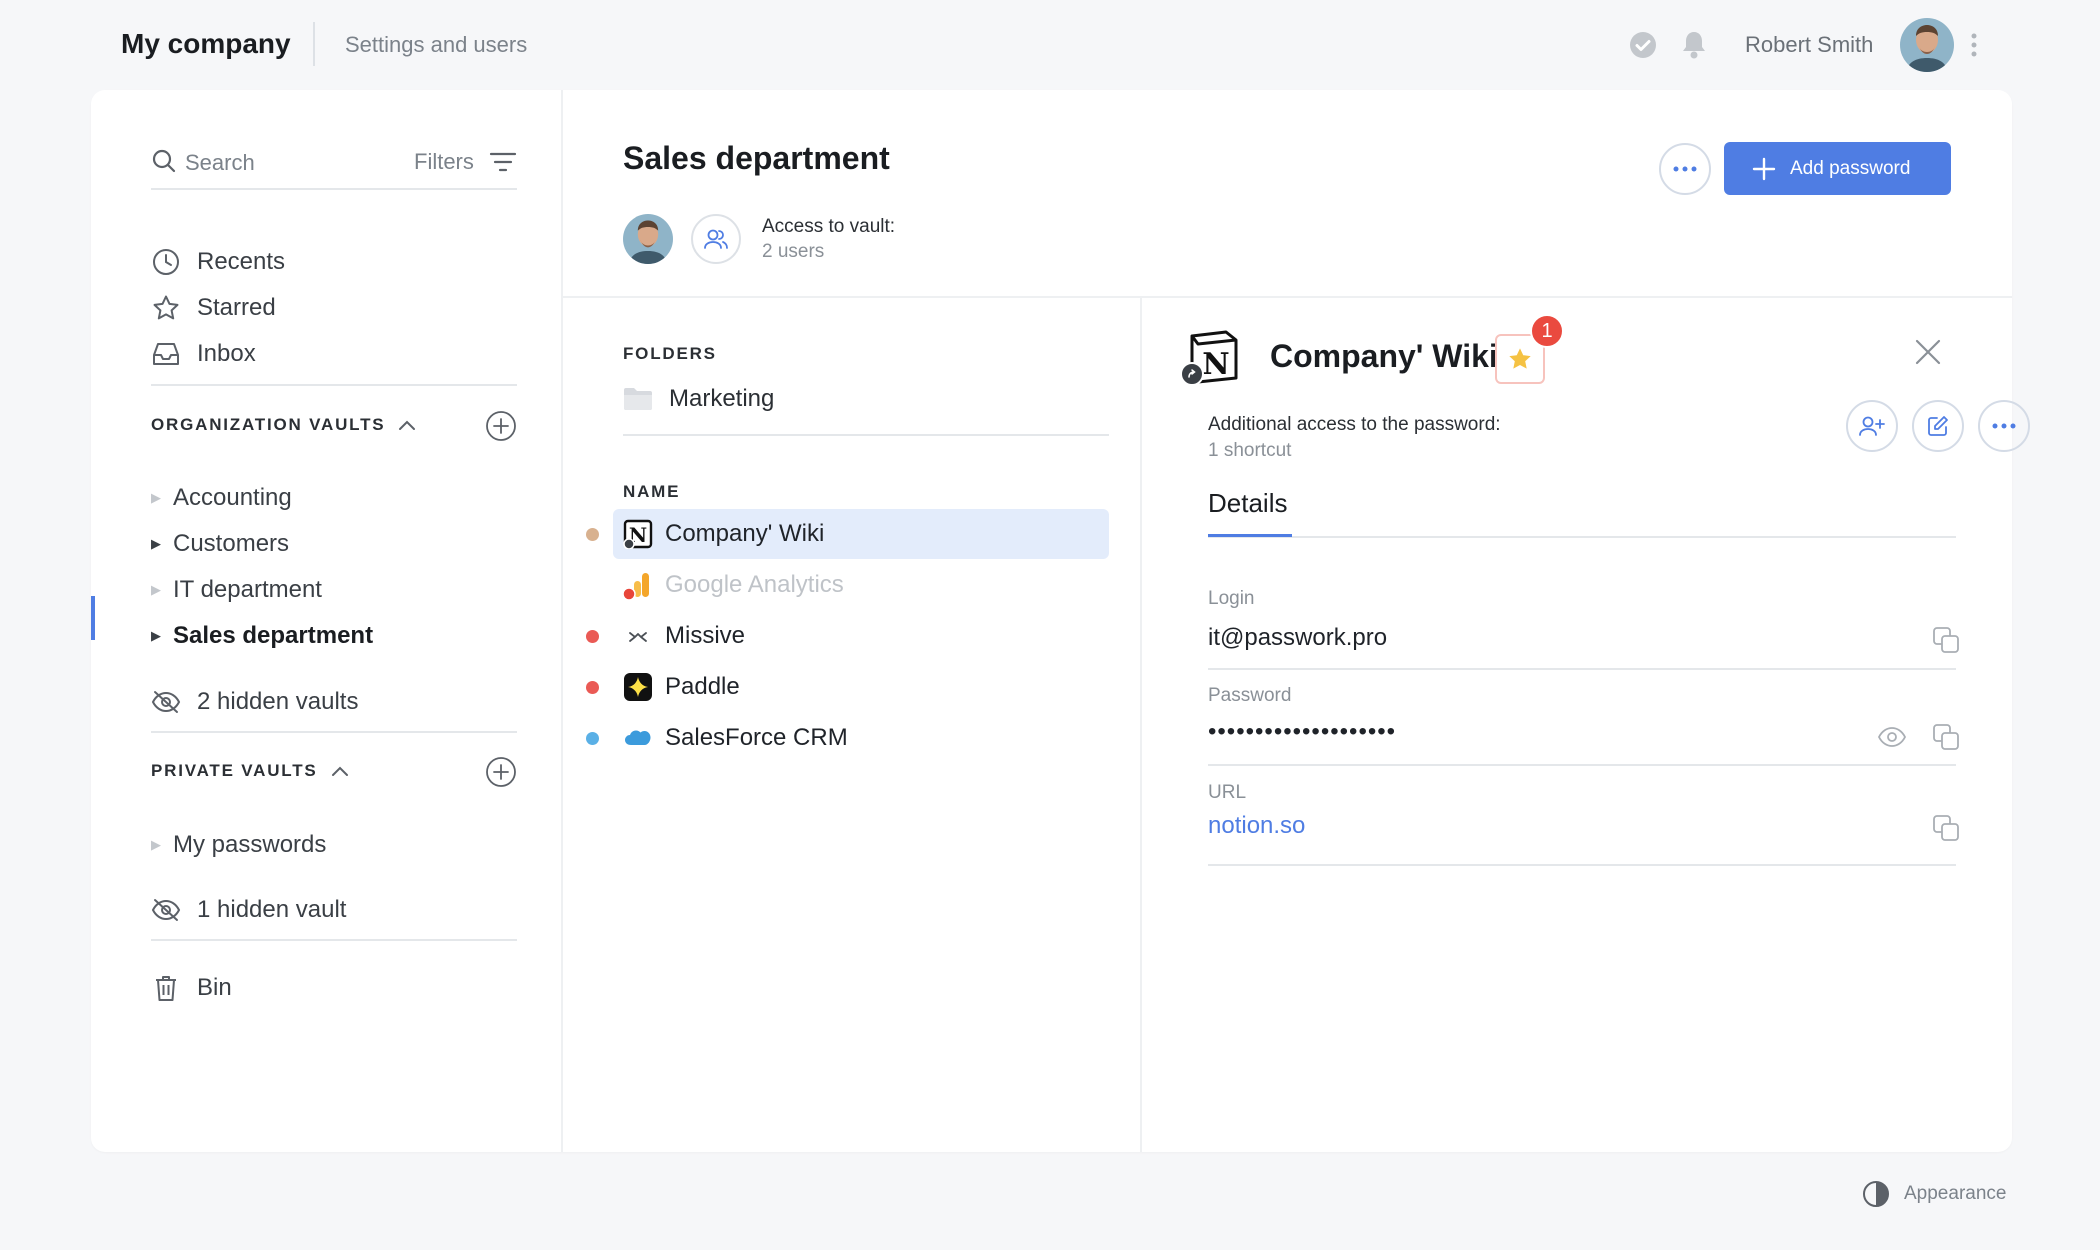  What do you see at coordinates (1837, 168) in the screenshot?
I see `add-password-button: Add password` at bounding box center [1837, 168].